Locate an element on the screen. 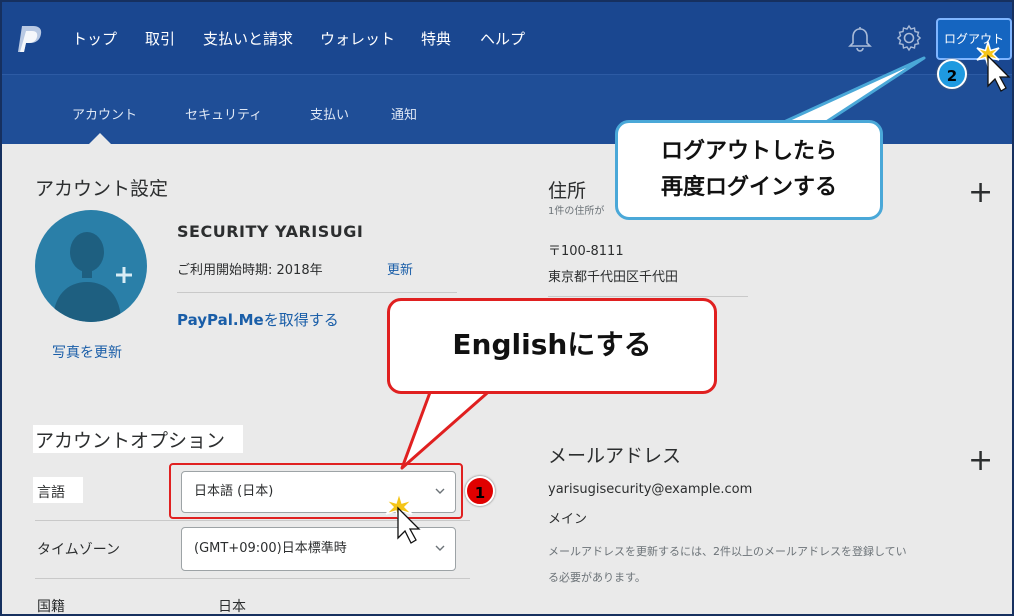  language-select-value: 日本語 (日本) is located at coordinates (234, 491).